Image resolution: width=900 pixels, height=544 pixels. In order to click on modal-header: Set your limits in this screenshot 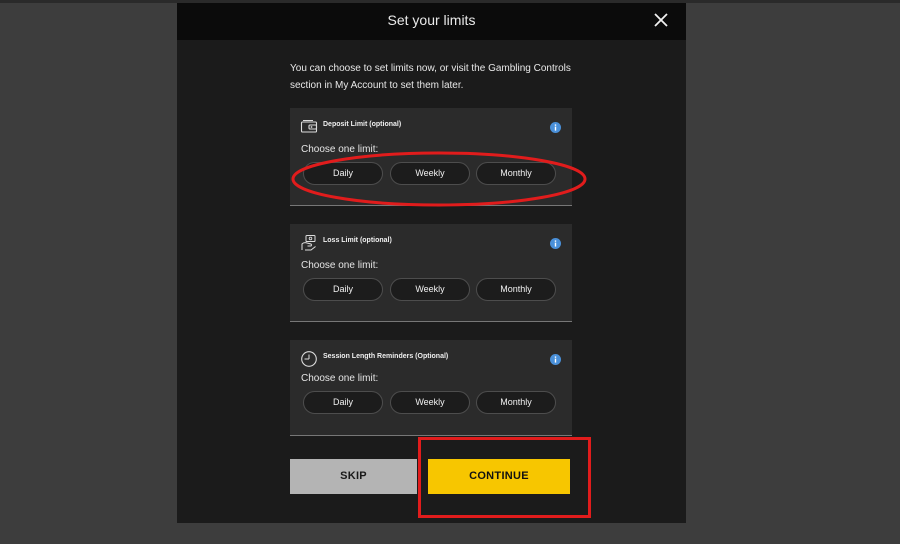, I will do `click(431, 21)`.